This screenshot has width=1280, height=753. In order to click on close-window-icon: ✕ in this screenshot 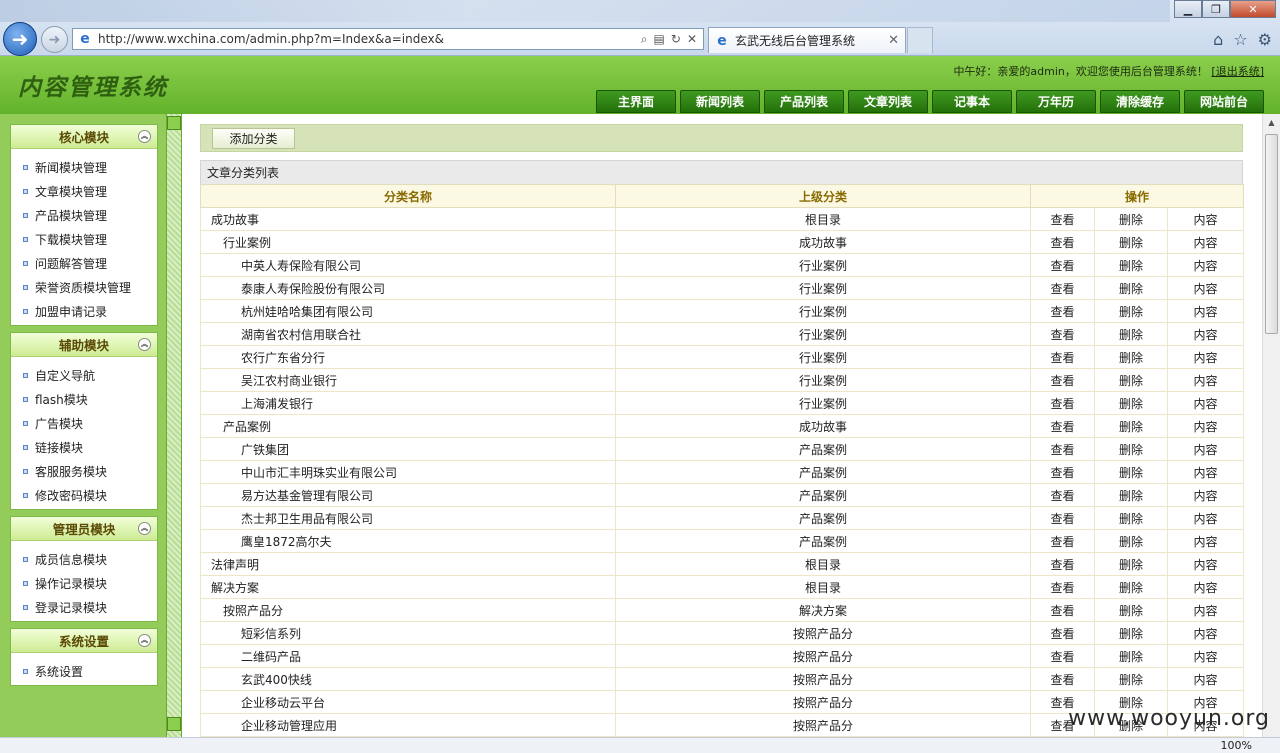, I will do `click(1253, 9)`.